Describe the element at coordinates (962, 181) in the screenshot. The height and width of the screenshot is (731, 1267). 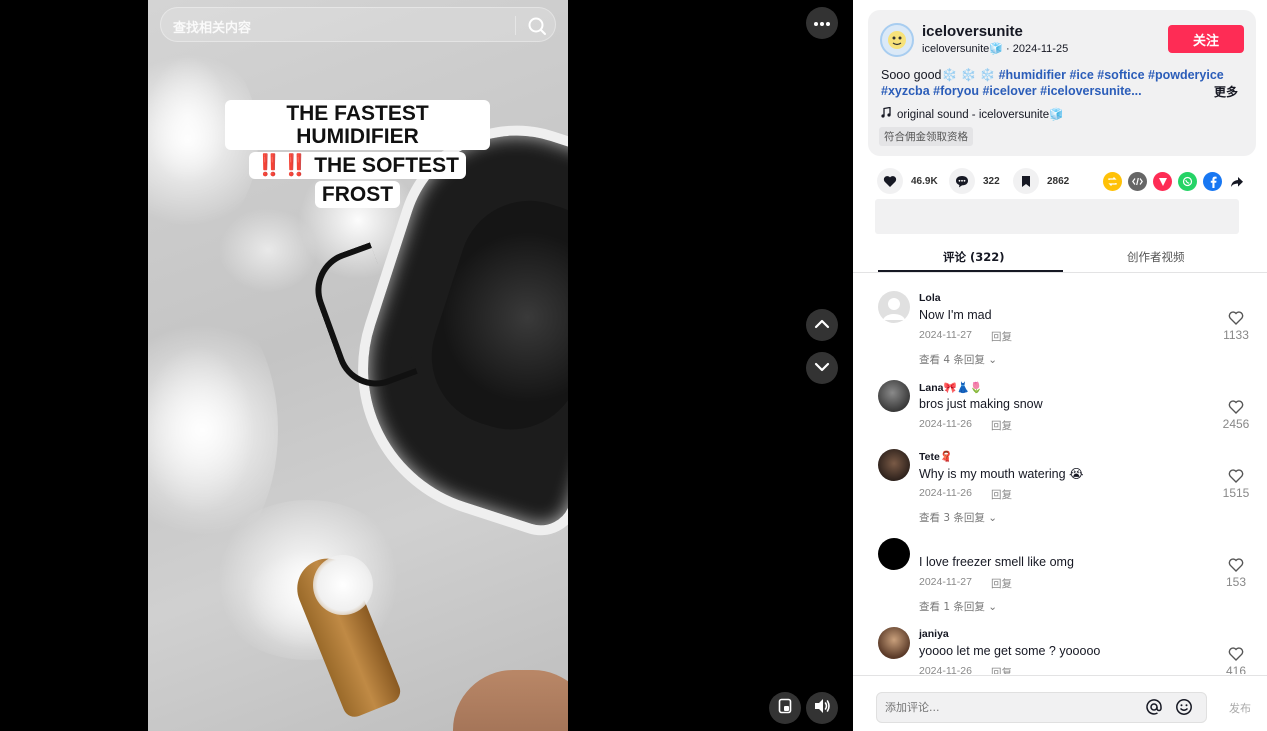
I see `comment-icon` at that location.